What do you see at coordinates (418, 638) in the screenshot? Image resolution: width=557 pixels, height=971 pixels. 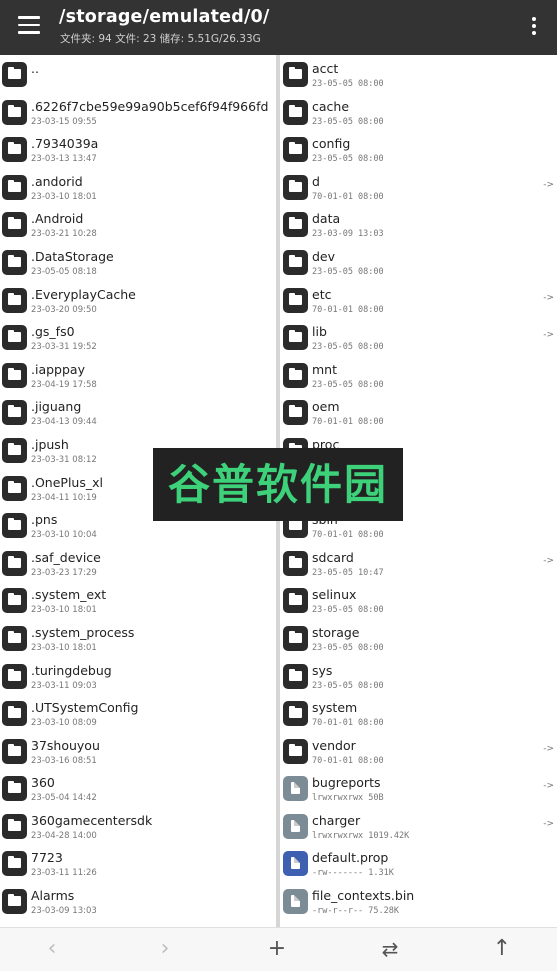 I see `file-list-item: storage 23-05-05 08:00` at bounding box center [418, 638].